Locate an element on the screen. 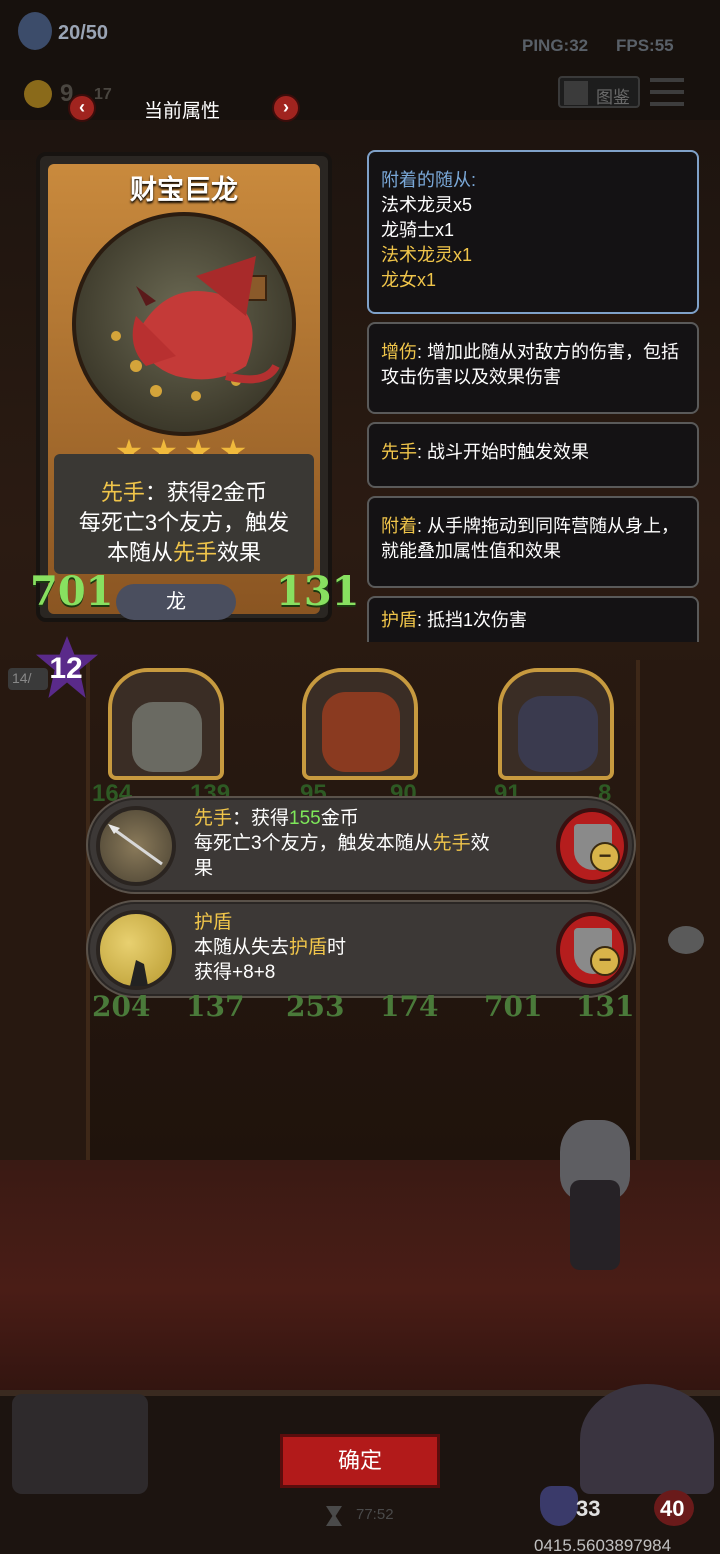  gold-coin-icon is located at coordinates (38, 94).